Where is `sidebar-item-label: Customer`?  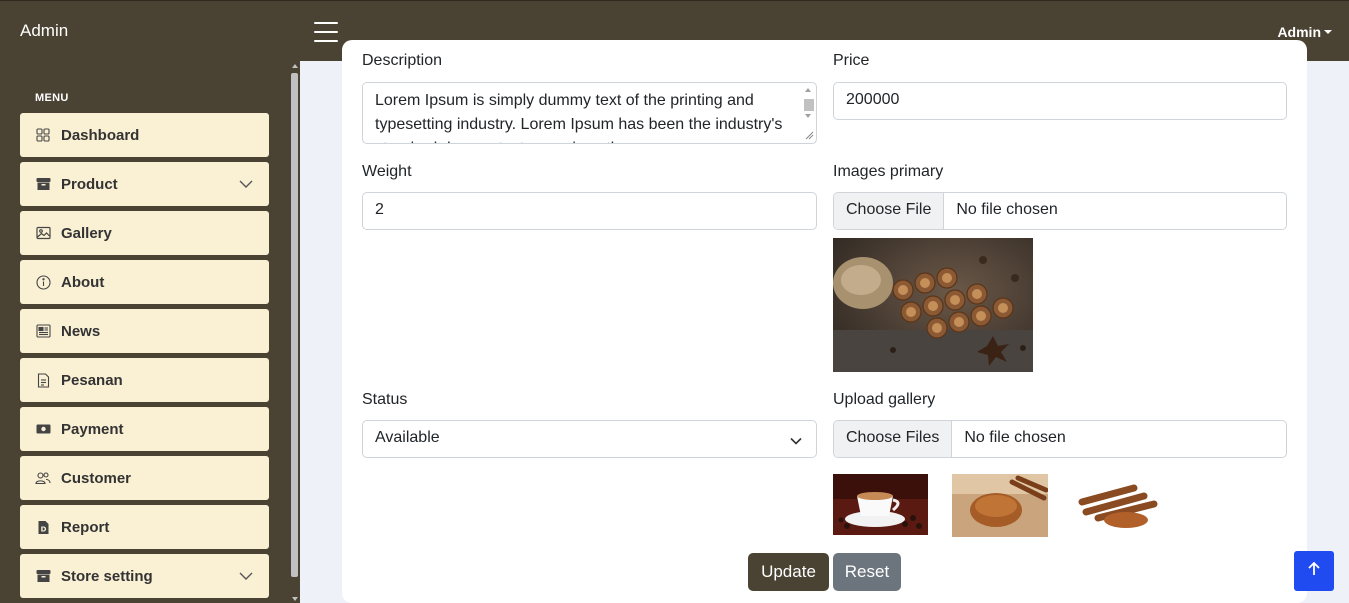
sidebar-item-label: Customer is located at coordinates (96, 478).